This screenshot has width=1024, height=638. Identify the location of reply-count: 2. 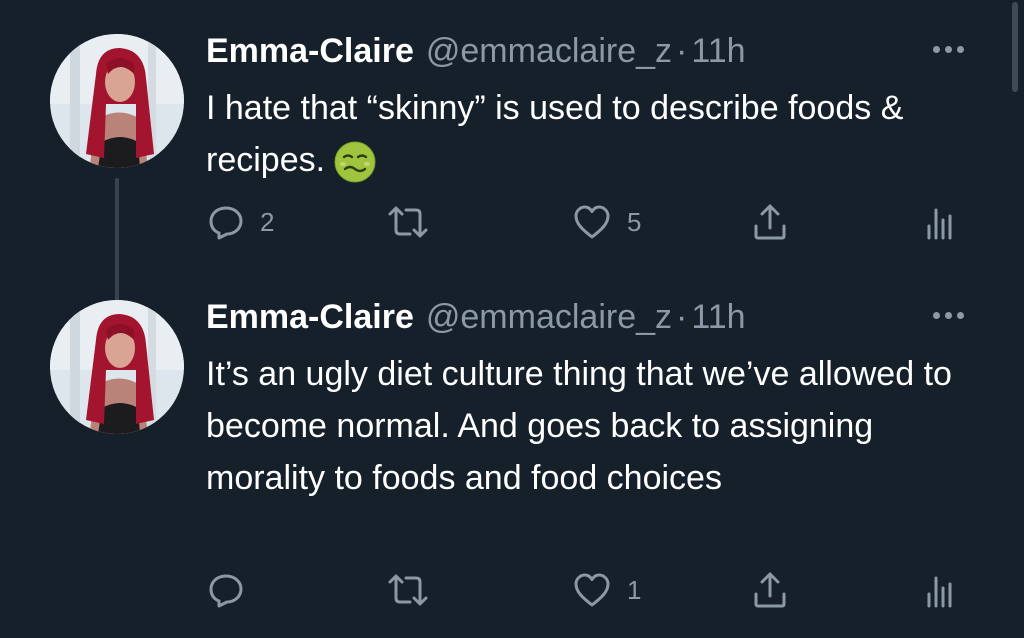
(267, 221).